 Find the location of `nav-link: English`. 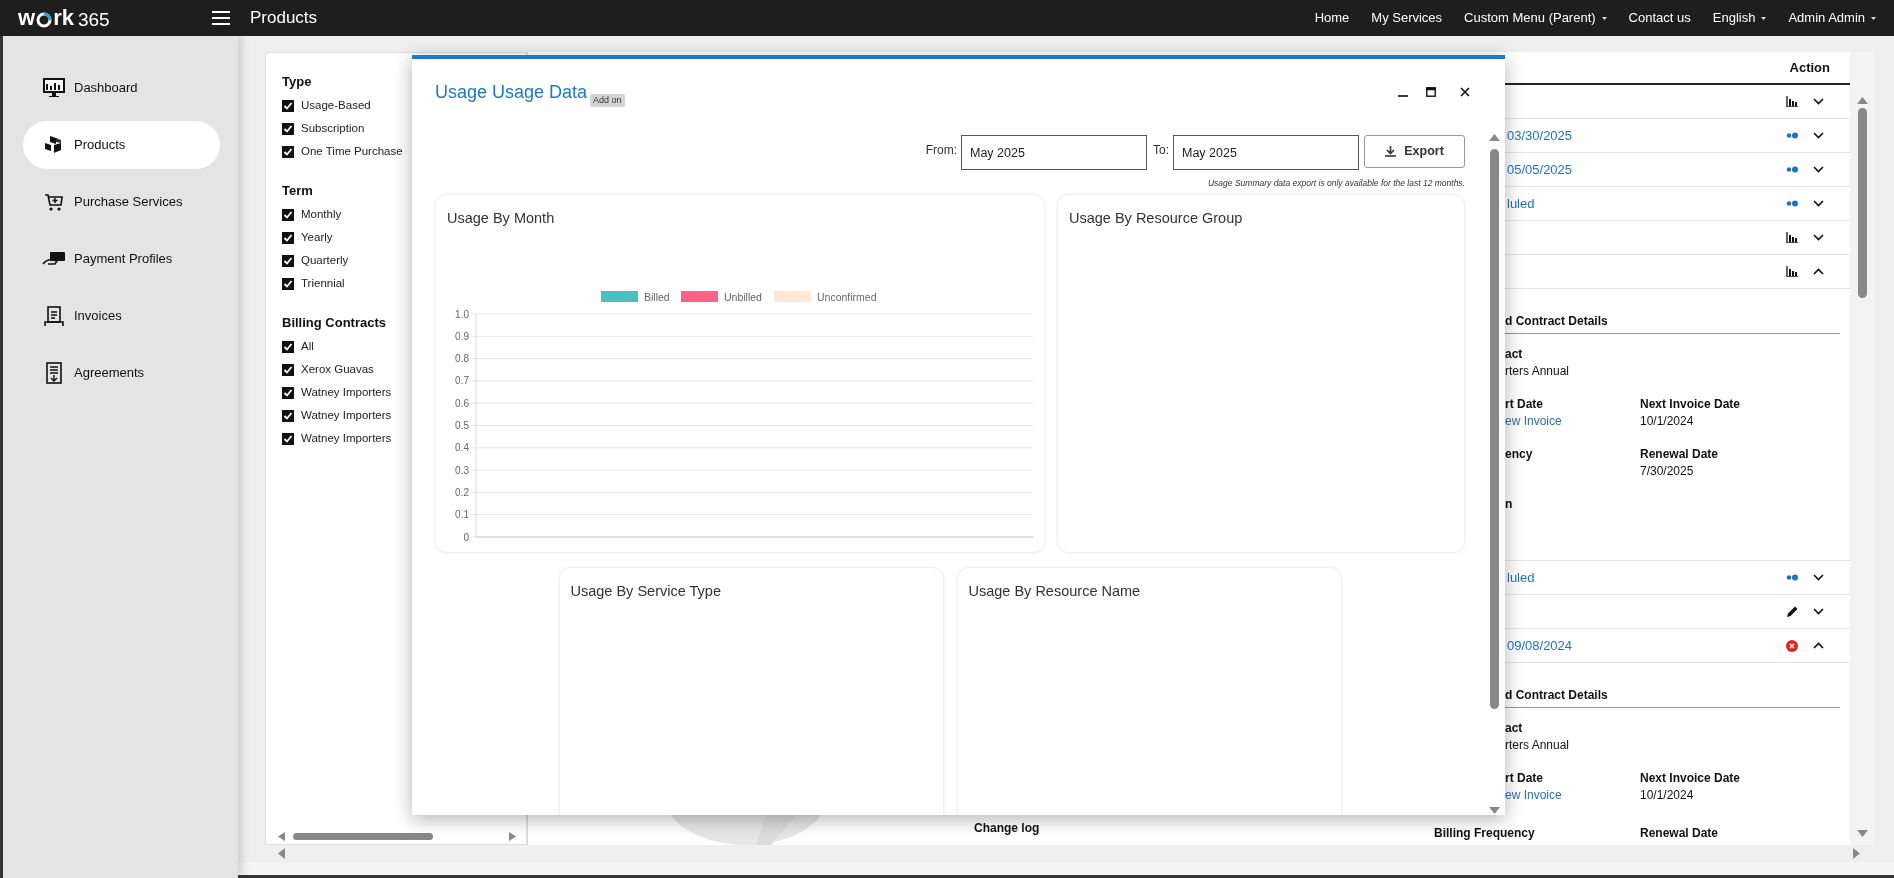

nav-link: English is located at coordinates (1739, 18).